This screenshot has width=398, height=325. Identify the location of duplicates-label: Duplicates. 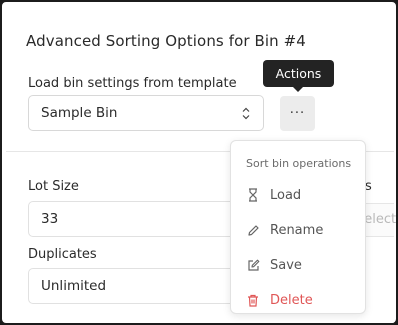
(62, 254).